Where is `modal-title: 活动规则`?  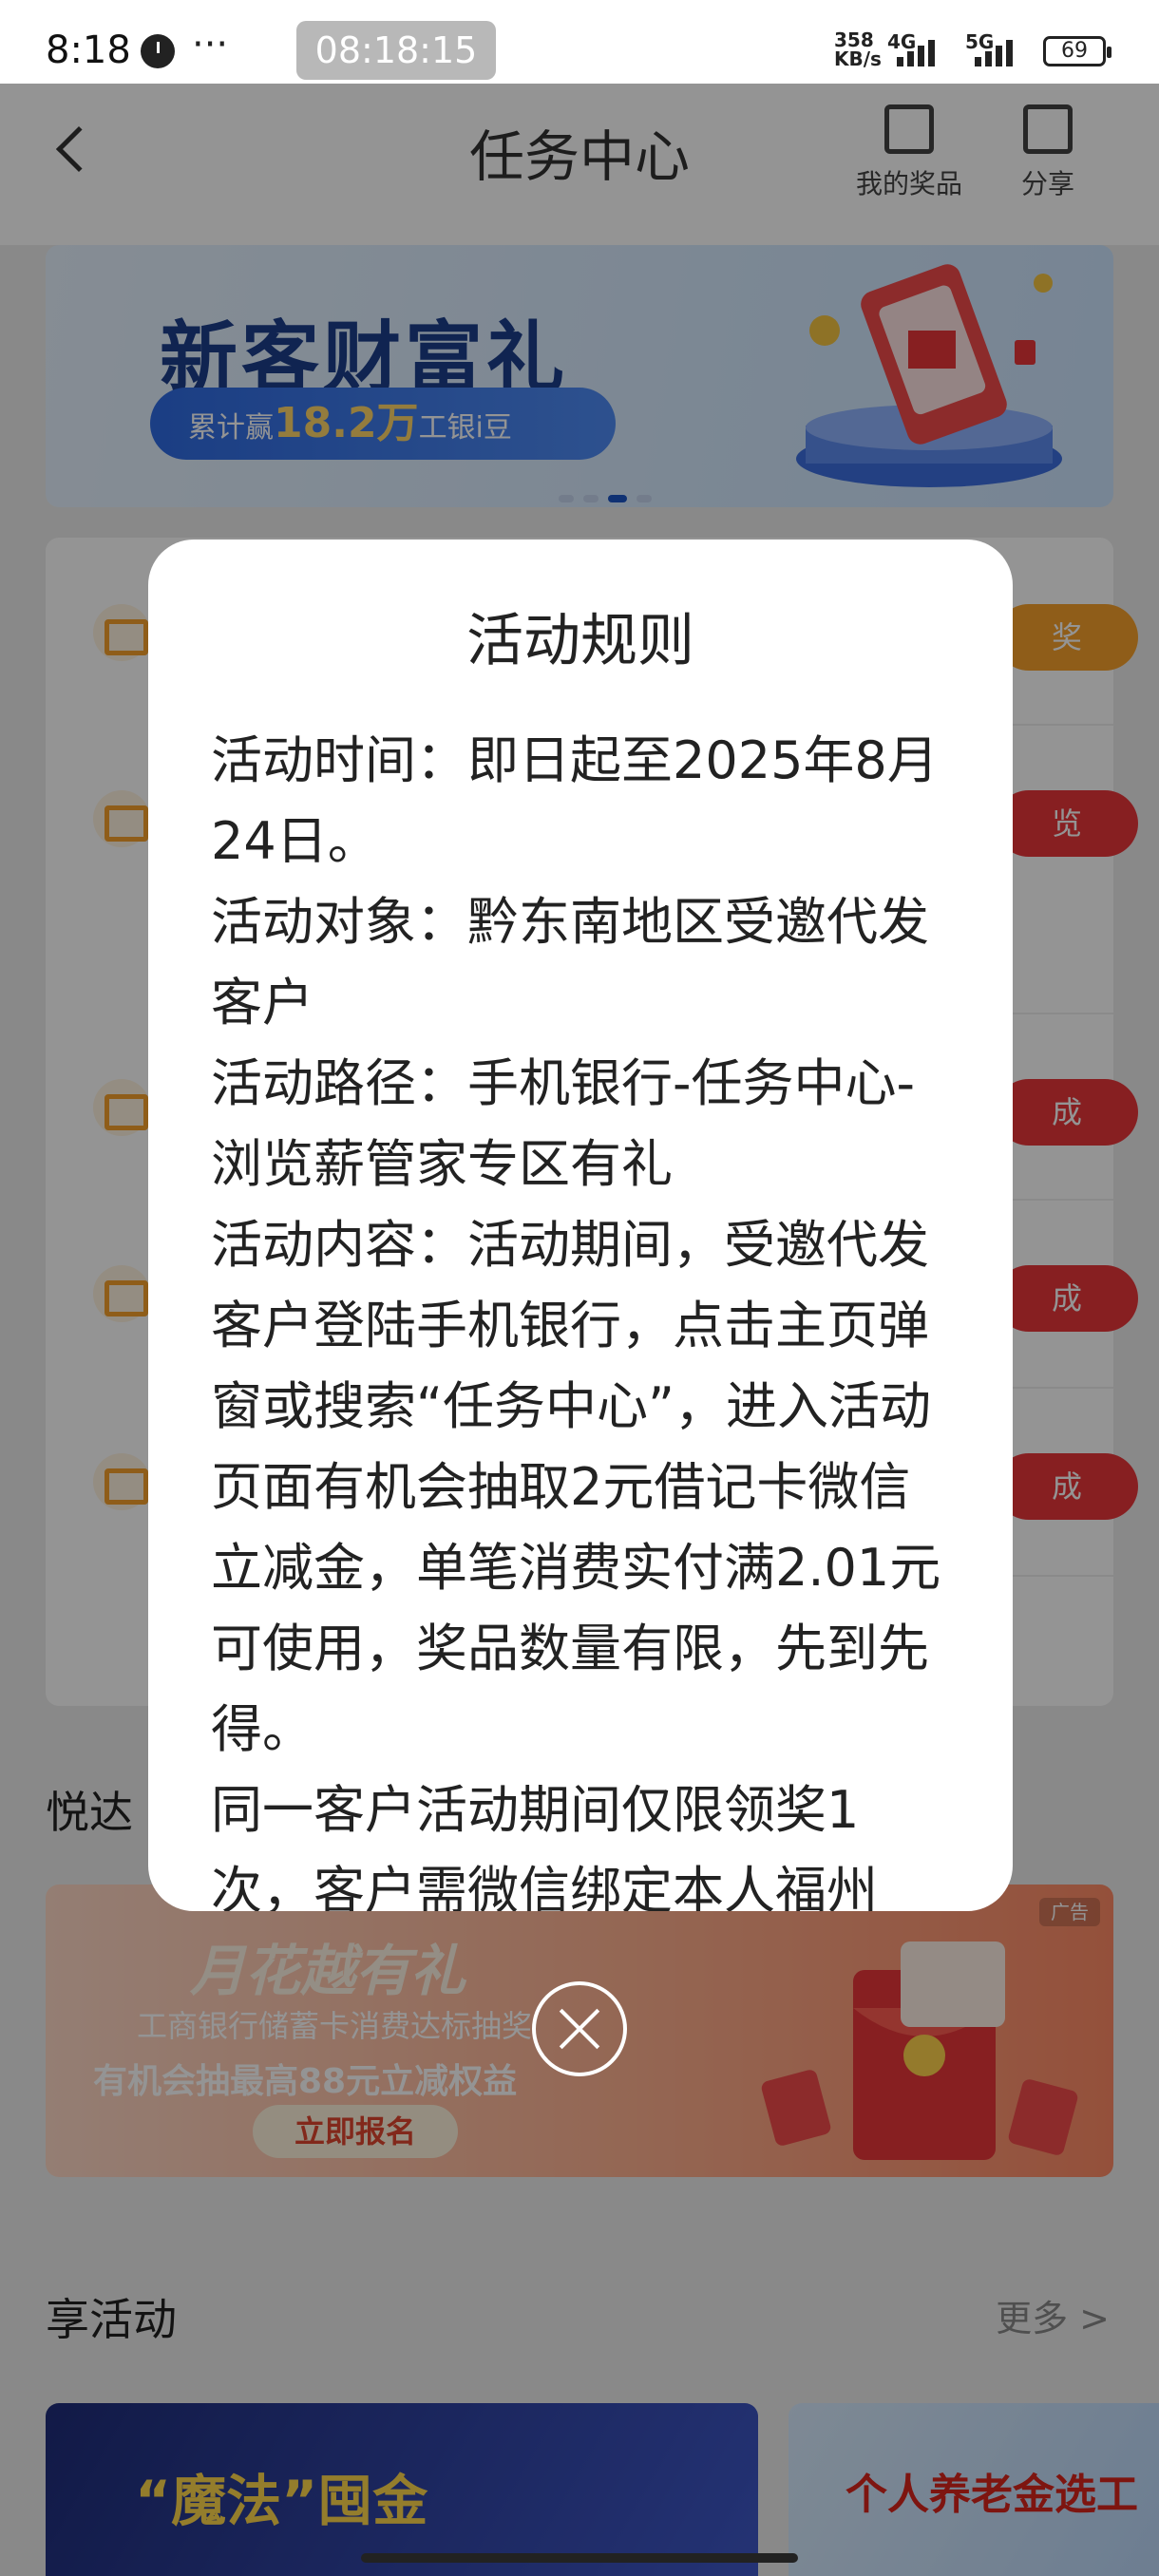 modal-title: 活动规则 is located at coordinates (580, 641).